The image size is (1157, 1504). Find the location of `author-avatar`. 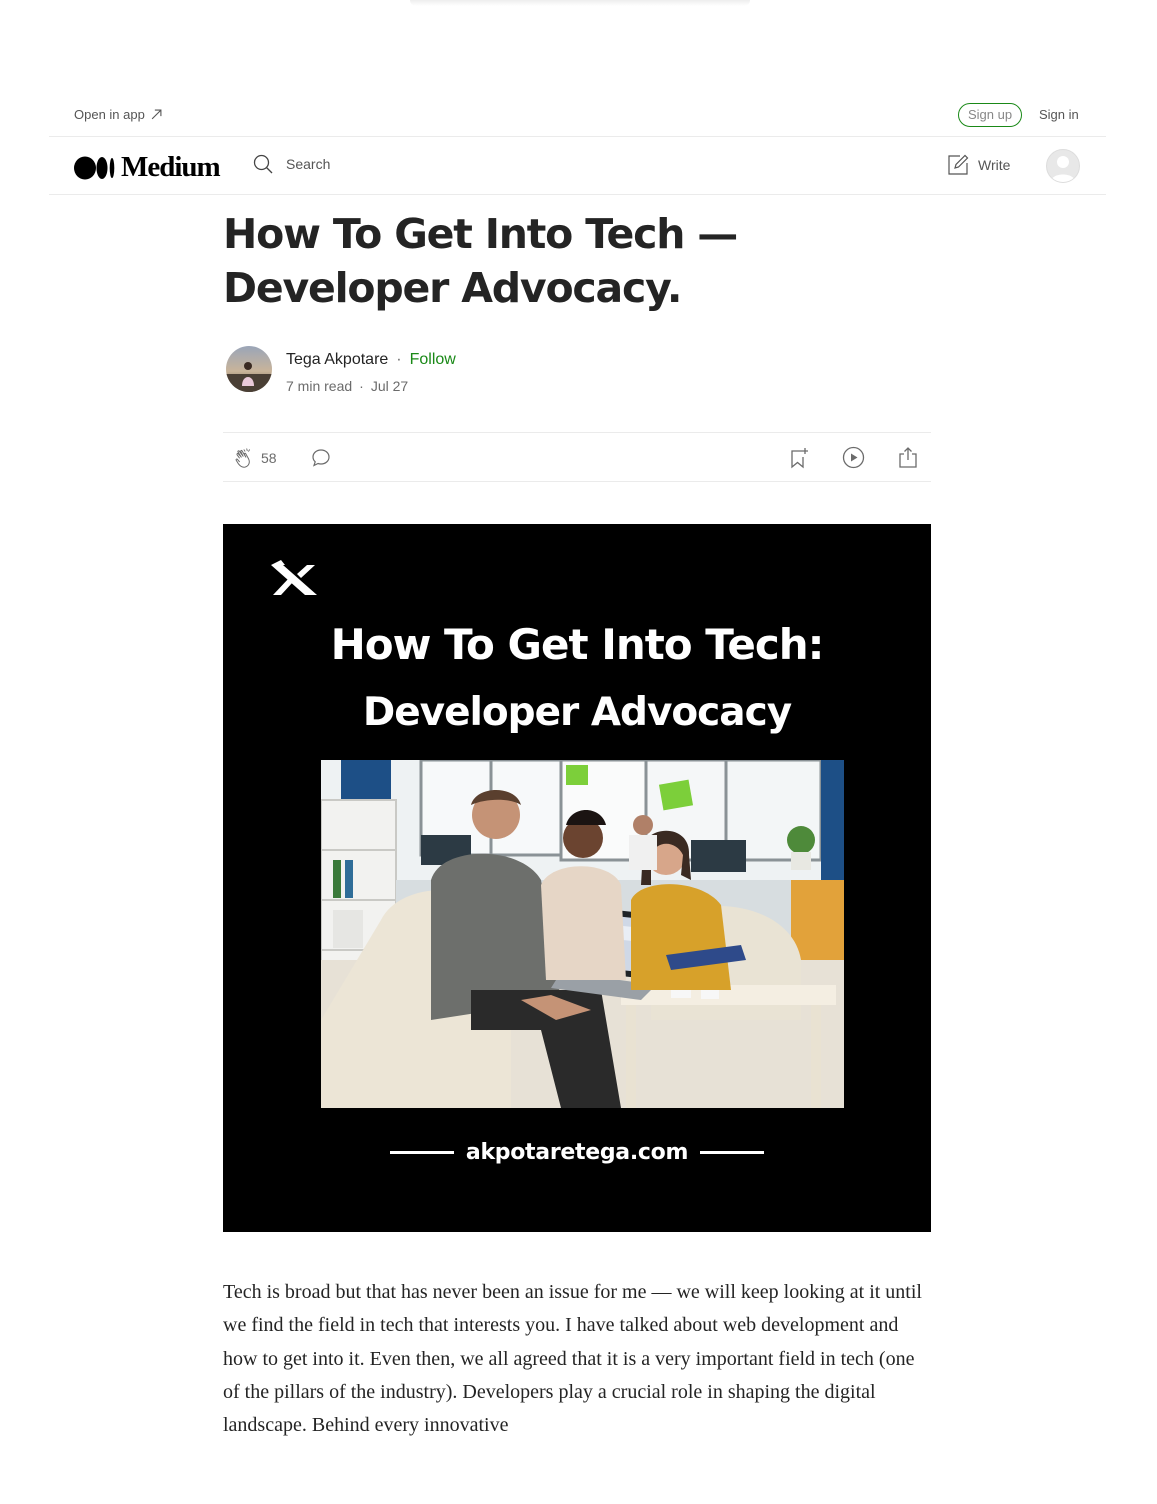

author-avatar is located at coordinates (249, 369).